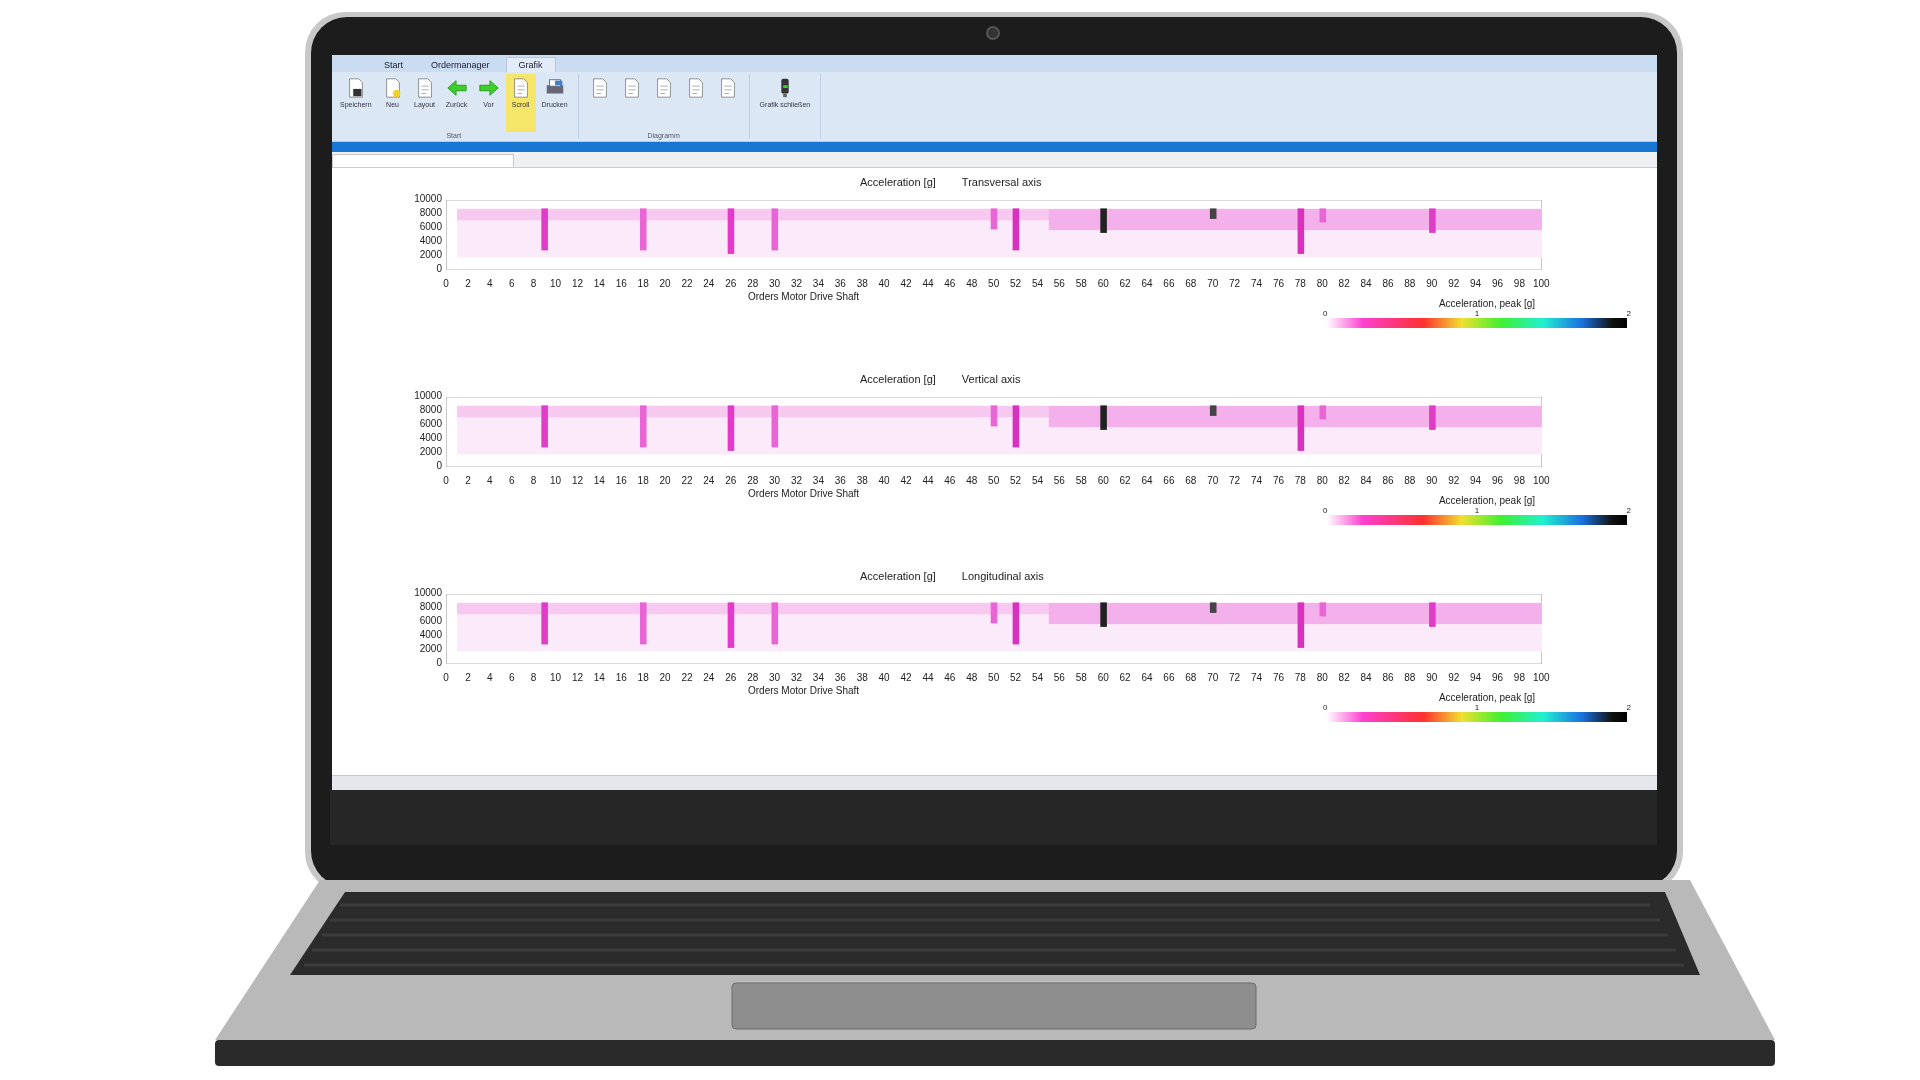  What do you see at coordinates (1147, 677) in the screenshot?
I see `x-tick-label: 64` at bounding box center [1147, 677].